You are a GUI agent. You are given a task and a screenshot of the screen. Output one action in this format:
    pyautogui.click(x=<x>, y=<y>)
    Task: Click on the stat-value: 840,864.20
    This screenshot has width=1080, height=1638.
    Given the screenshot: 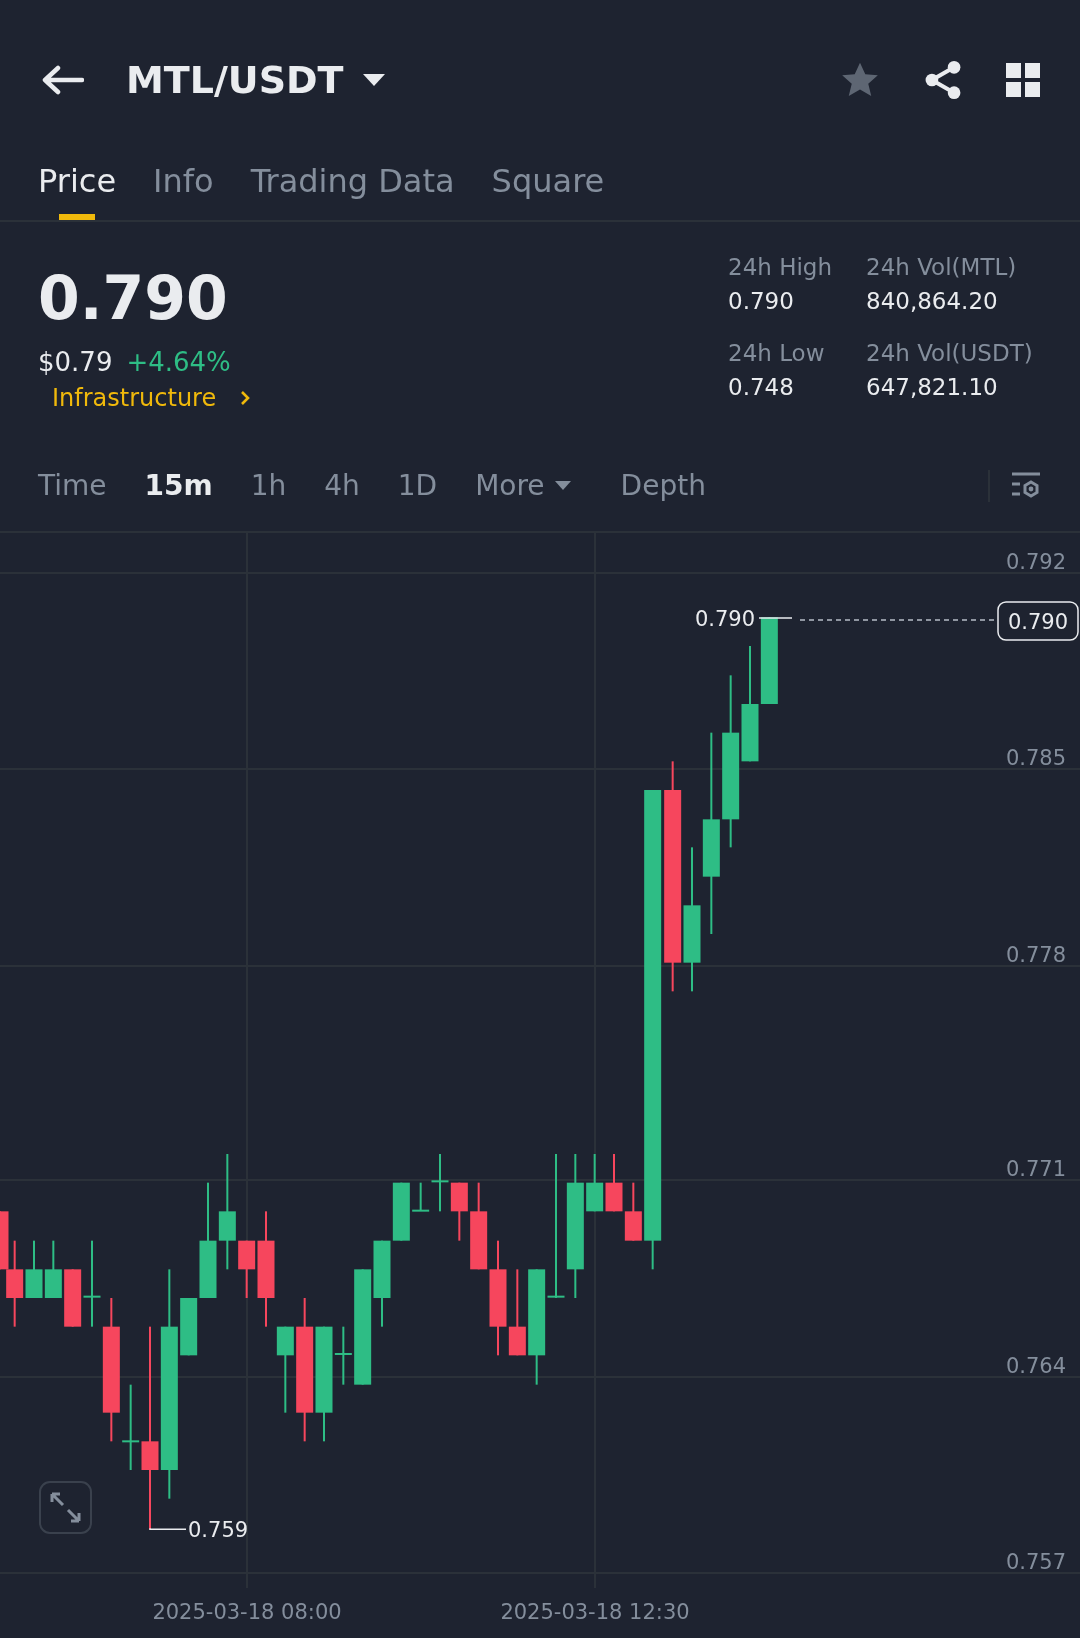 What is the action you would take?
    pyautogui.click(x=932, y=301)
    